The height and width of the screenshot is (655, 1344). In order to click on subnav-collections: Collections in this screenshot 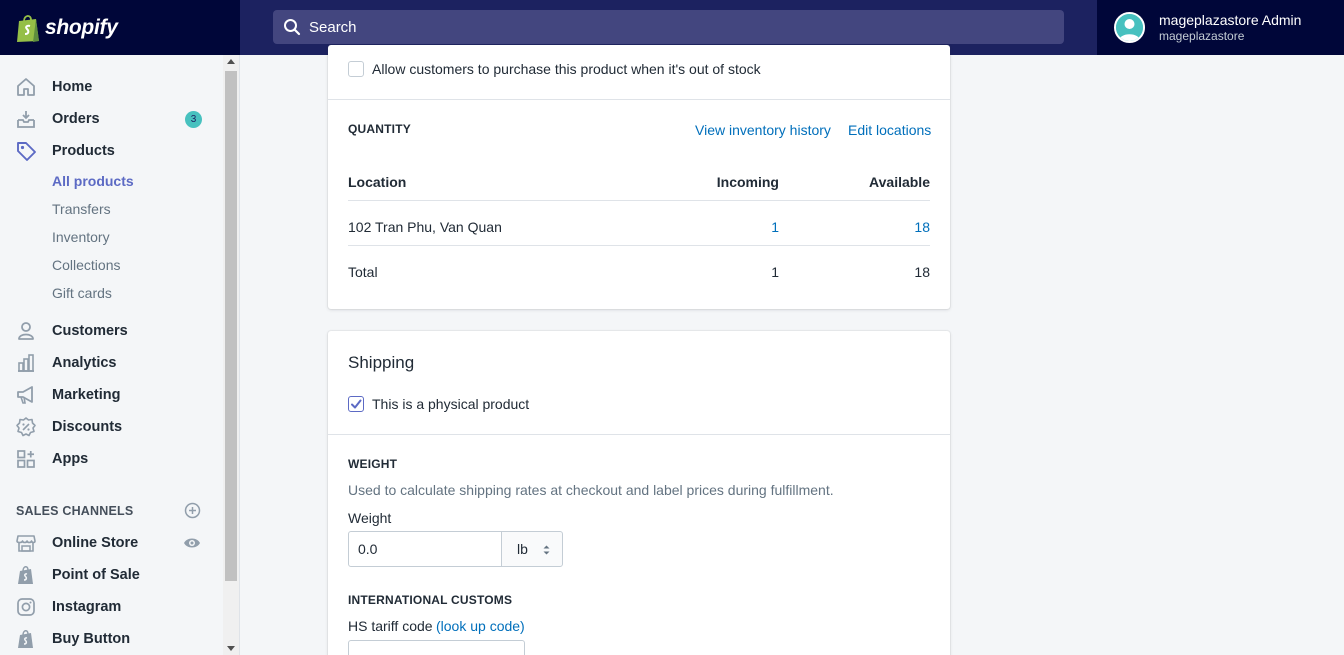, I will do `click(86, 265)`.